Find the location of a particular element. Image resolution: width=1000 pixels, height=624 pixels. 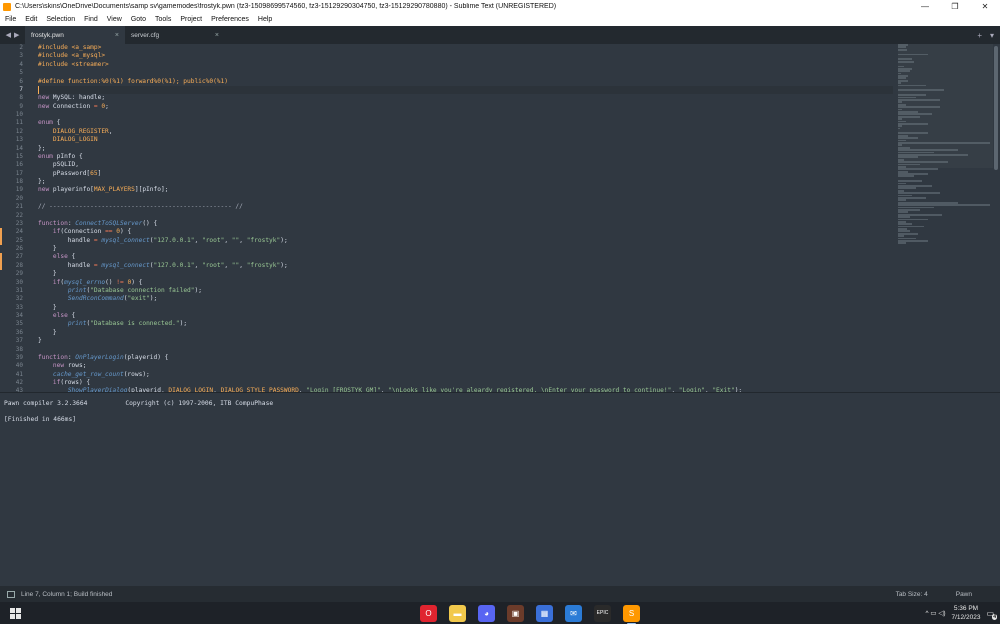

code-line: #include <a_mysql> is located at coordinates (72, 56).